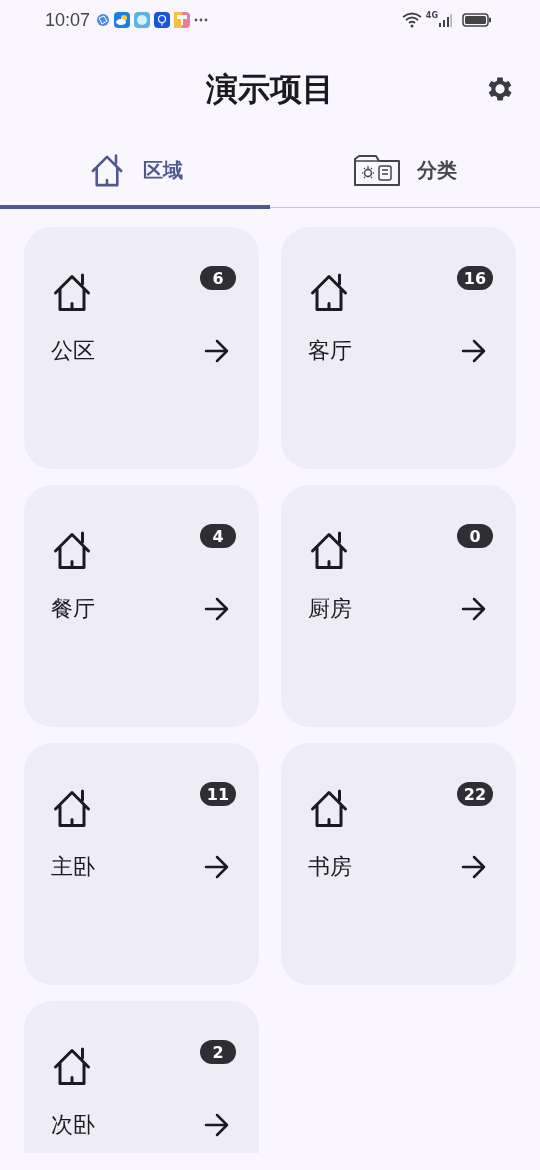 The image size is (540, 1170). I want to click on area-name: 餐厅, so click(73, 609).